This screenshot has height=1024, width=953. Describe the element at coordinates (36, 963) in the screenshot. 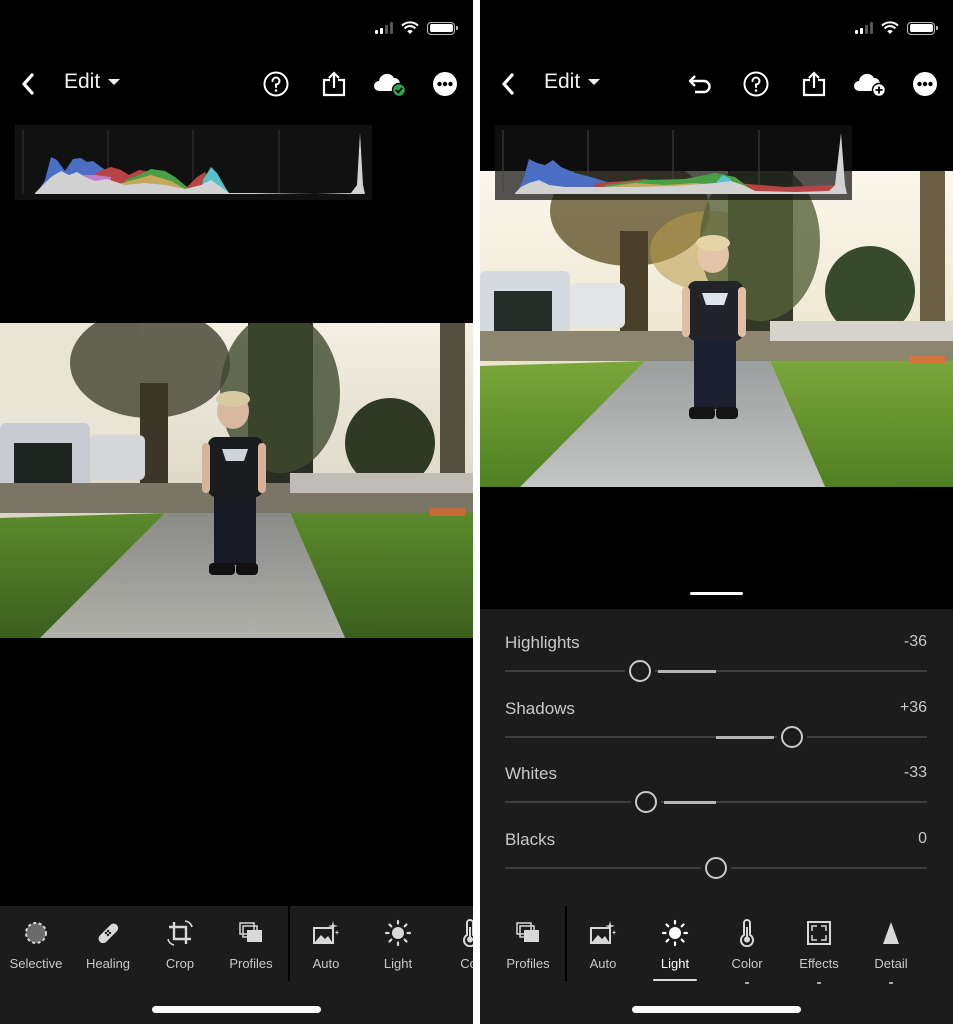

I see `tool-label: Selective` at that location.